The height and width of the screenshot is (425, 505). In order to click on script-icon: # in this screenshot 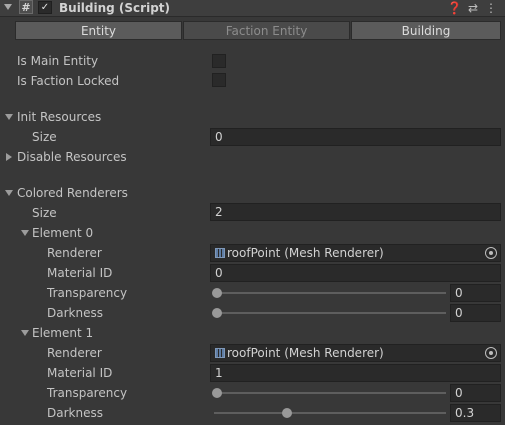, I will do `click(26, 7)`.